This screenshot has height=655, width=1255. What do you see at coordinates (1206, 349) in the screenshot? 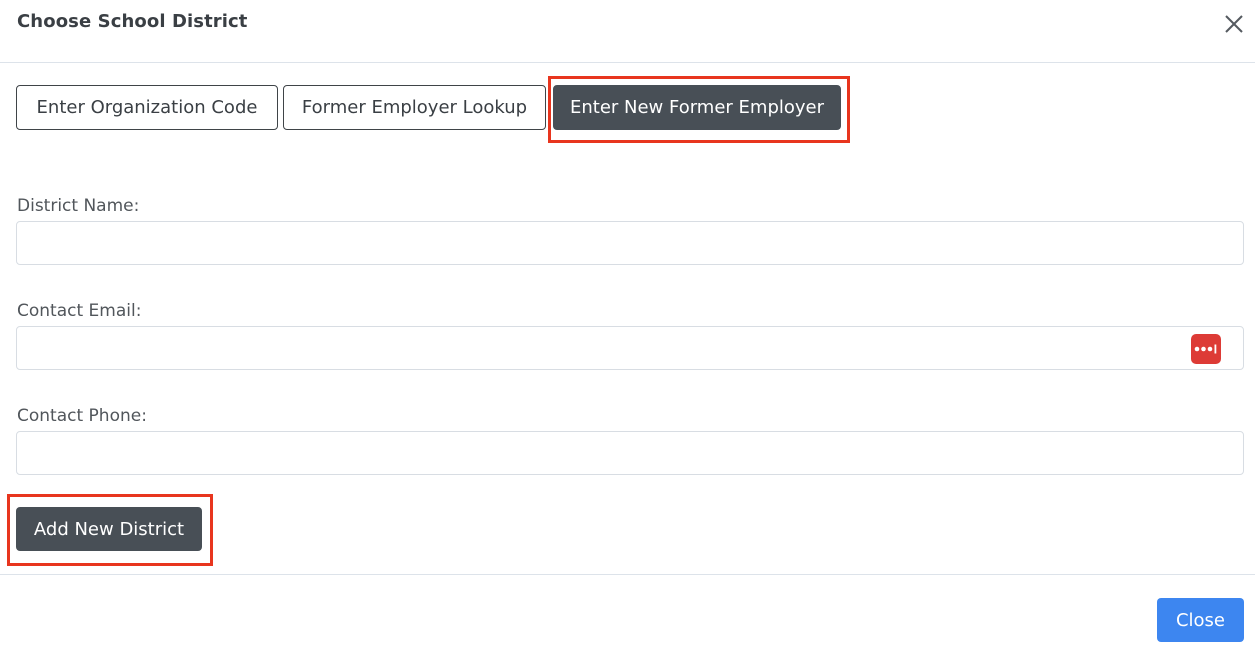
I see `password-manager-icon` at bounding box center [1206, 349].